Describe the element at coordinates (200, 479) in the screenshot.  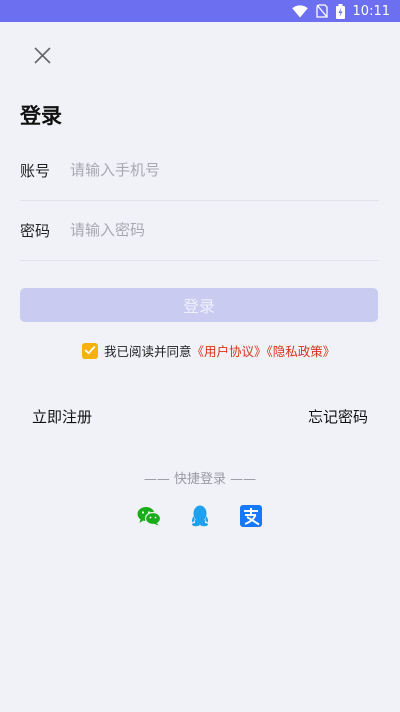
I see `quick-login-title: —— 快捷登录 ——` at that location.